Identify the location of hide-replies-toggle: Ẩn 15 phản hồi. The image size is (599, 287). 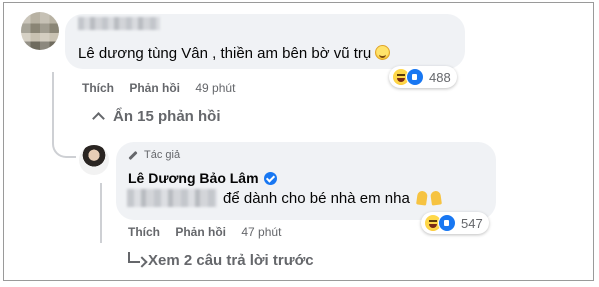
(156, 116).